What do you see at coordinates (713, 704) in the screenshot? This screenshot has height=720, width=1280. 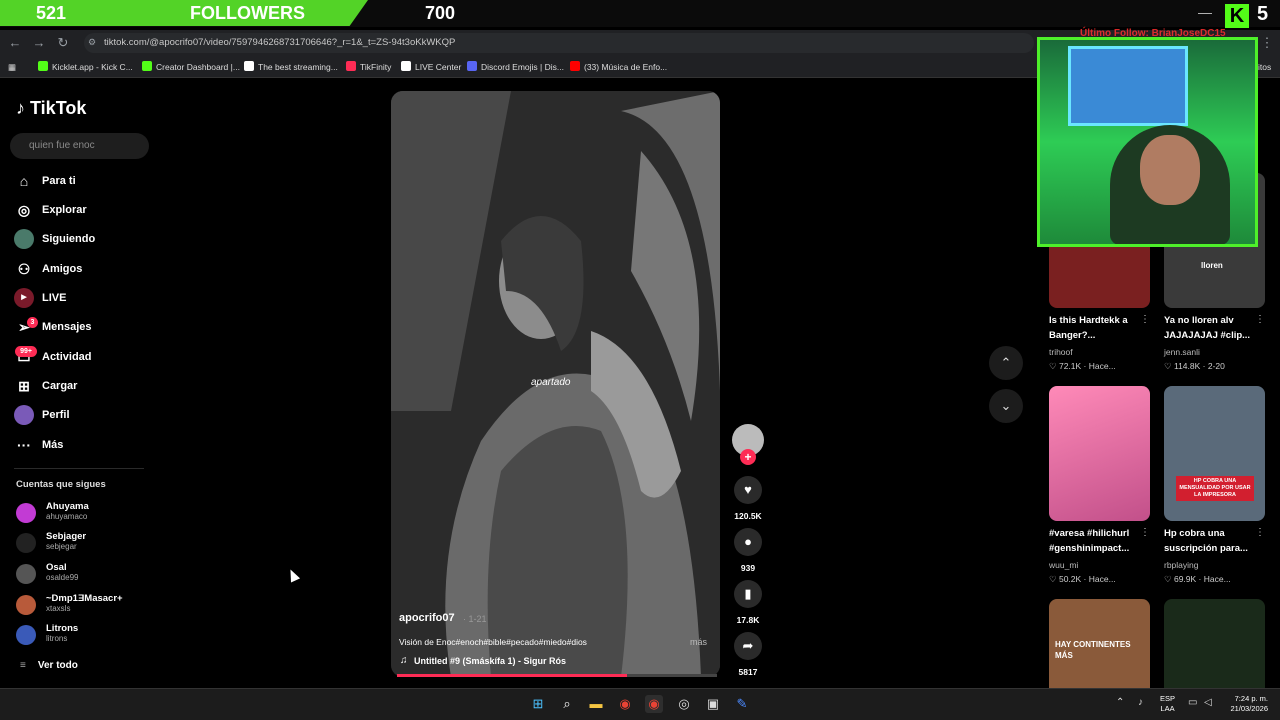 I see `terminal-icon: ▣` at bounding box center [713, 704].